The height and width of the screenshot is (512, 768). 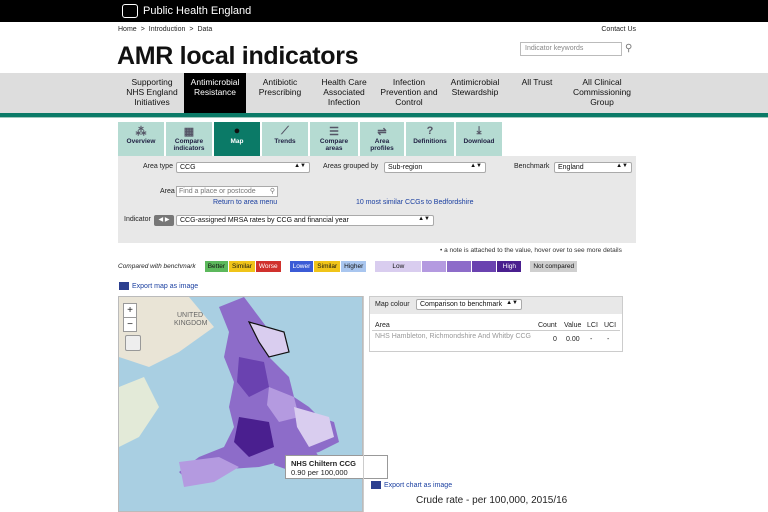 What do you see at coordinates (509, 266) in the screenshot?
I see `legend-high: High` at bounding box center [509, 266].